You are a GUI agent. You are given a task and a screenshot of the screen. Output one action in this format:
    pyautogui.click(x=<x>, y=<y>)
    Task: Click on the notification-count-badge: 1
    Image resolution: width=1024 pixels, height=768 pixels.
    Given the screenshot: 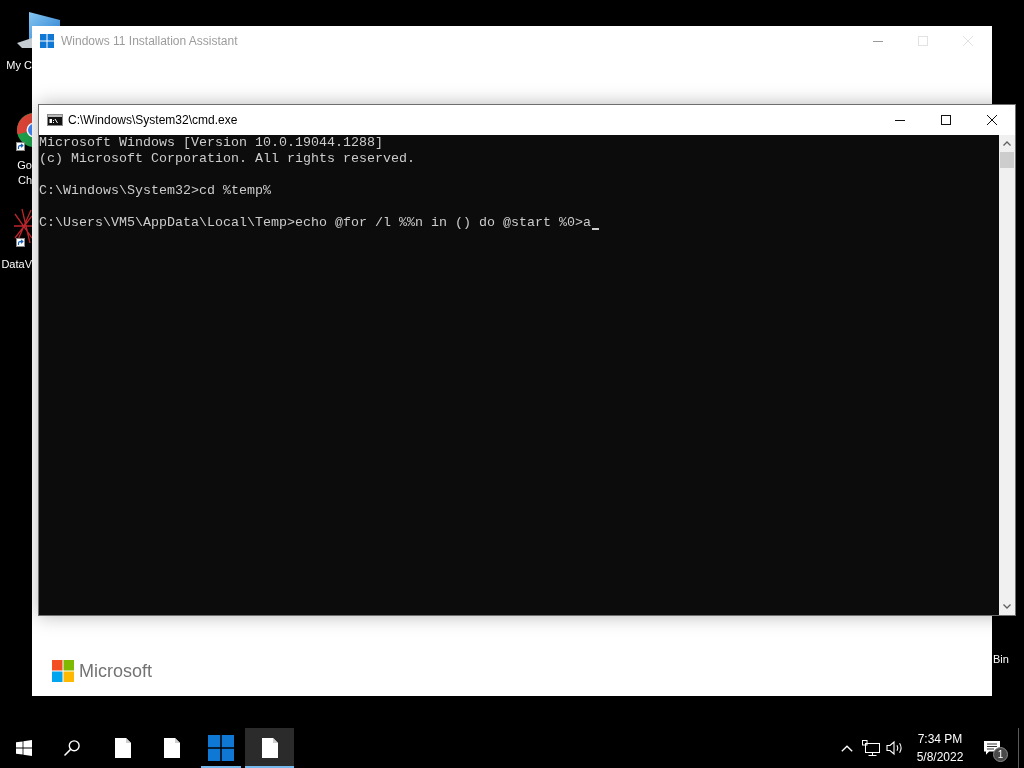 What is the action you would take?
    pyautogui.click(x=1000, y=754)
    